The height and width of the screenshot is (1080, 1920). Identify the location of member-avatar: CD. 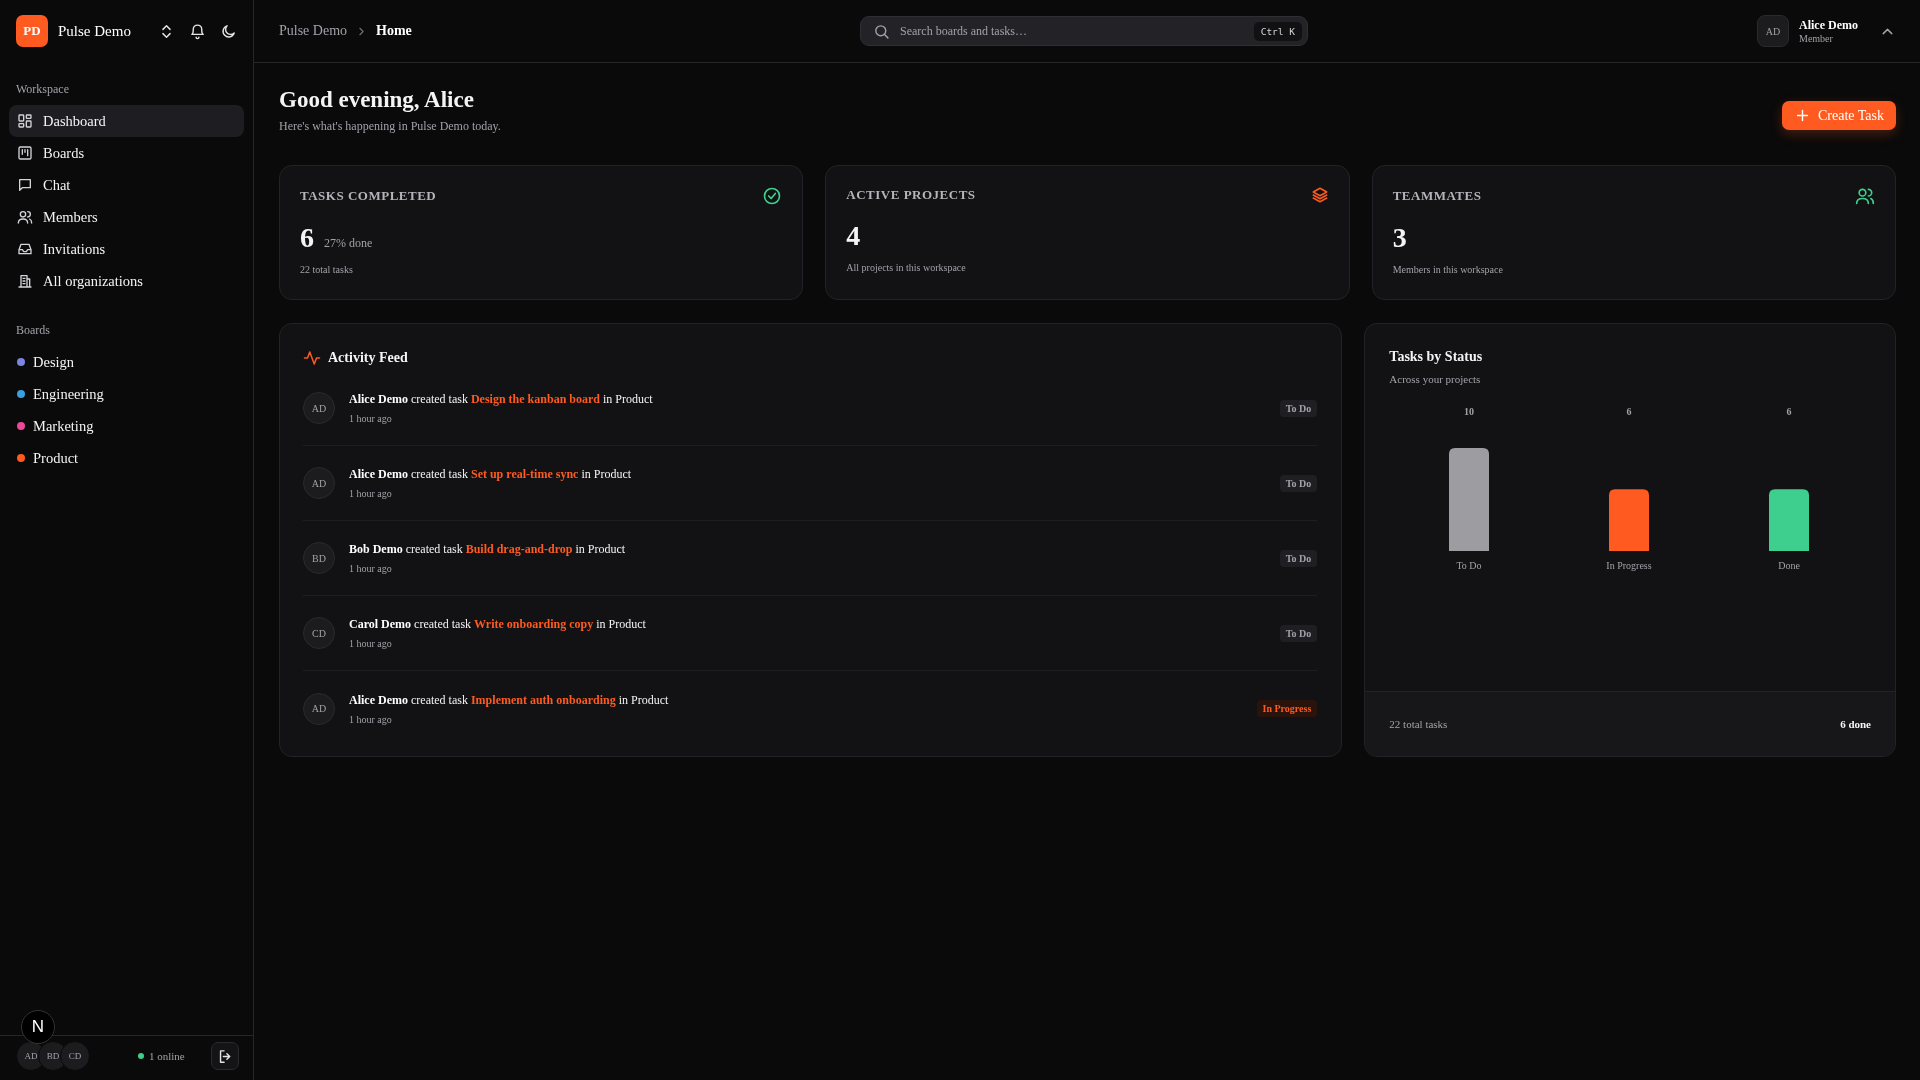
(75, 1056).